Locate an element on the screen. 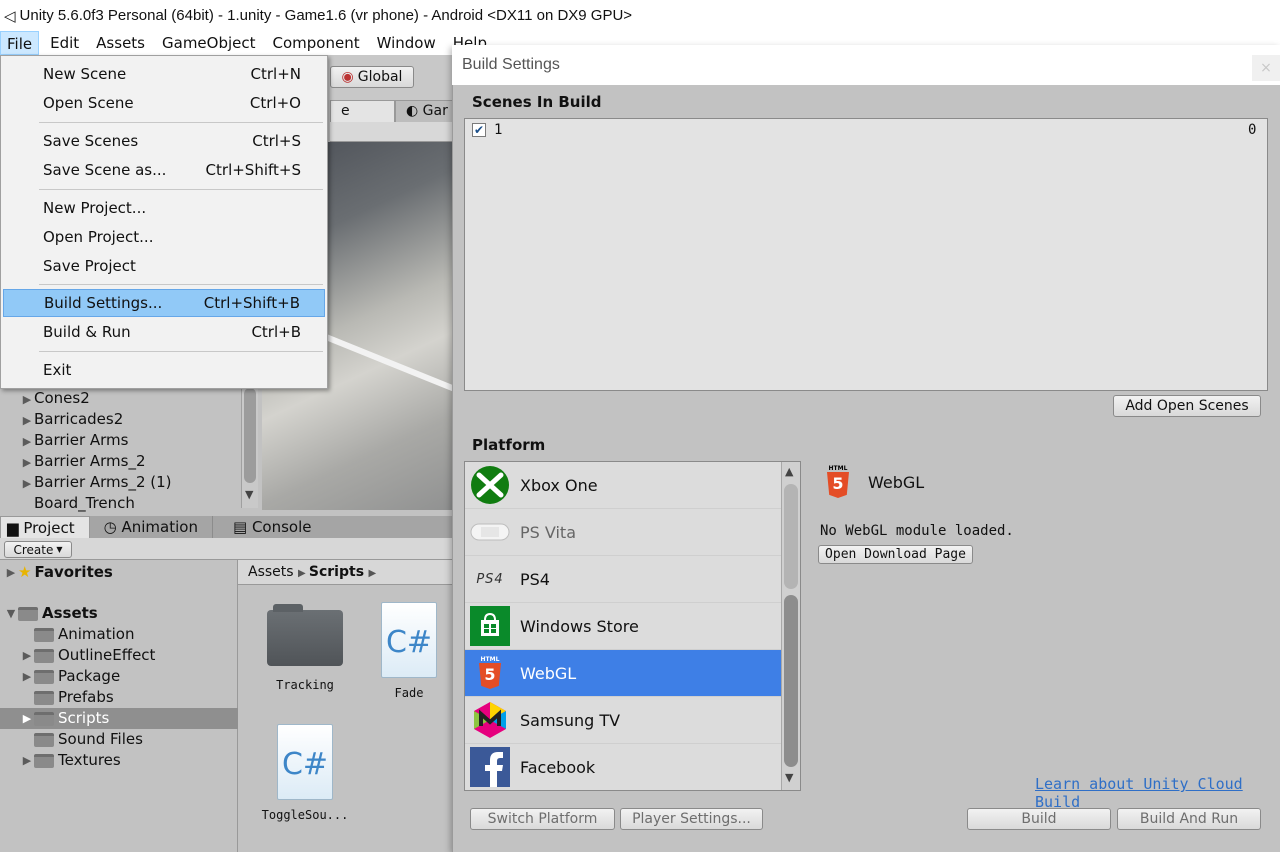 The image size is (1280, 852). folder-package: ▶ Package is located at coordinates (70, 676).